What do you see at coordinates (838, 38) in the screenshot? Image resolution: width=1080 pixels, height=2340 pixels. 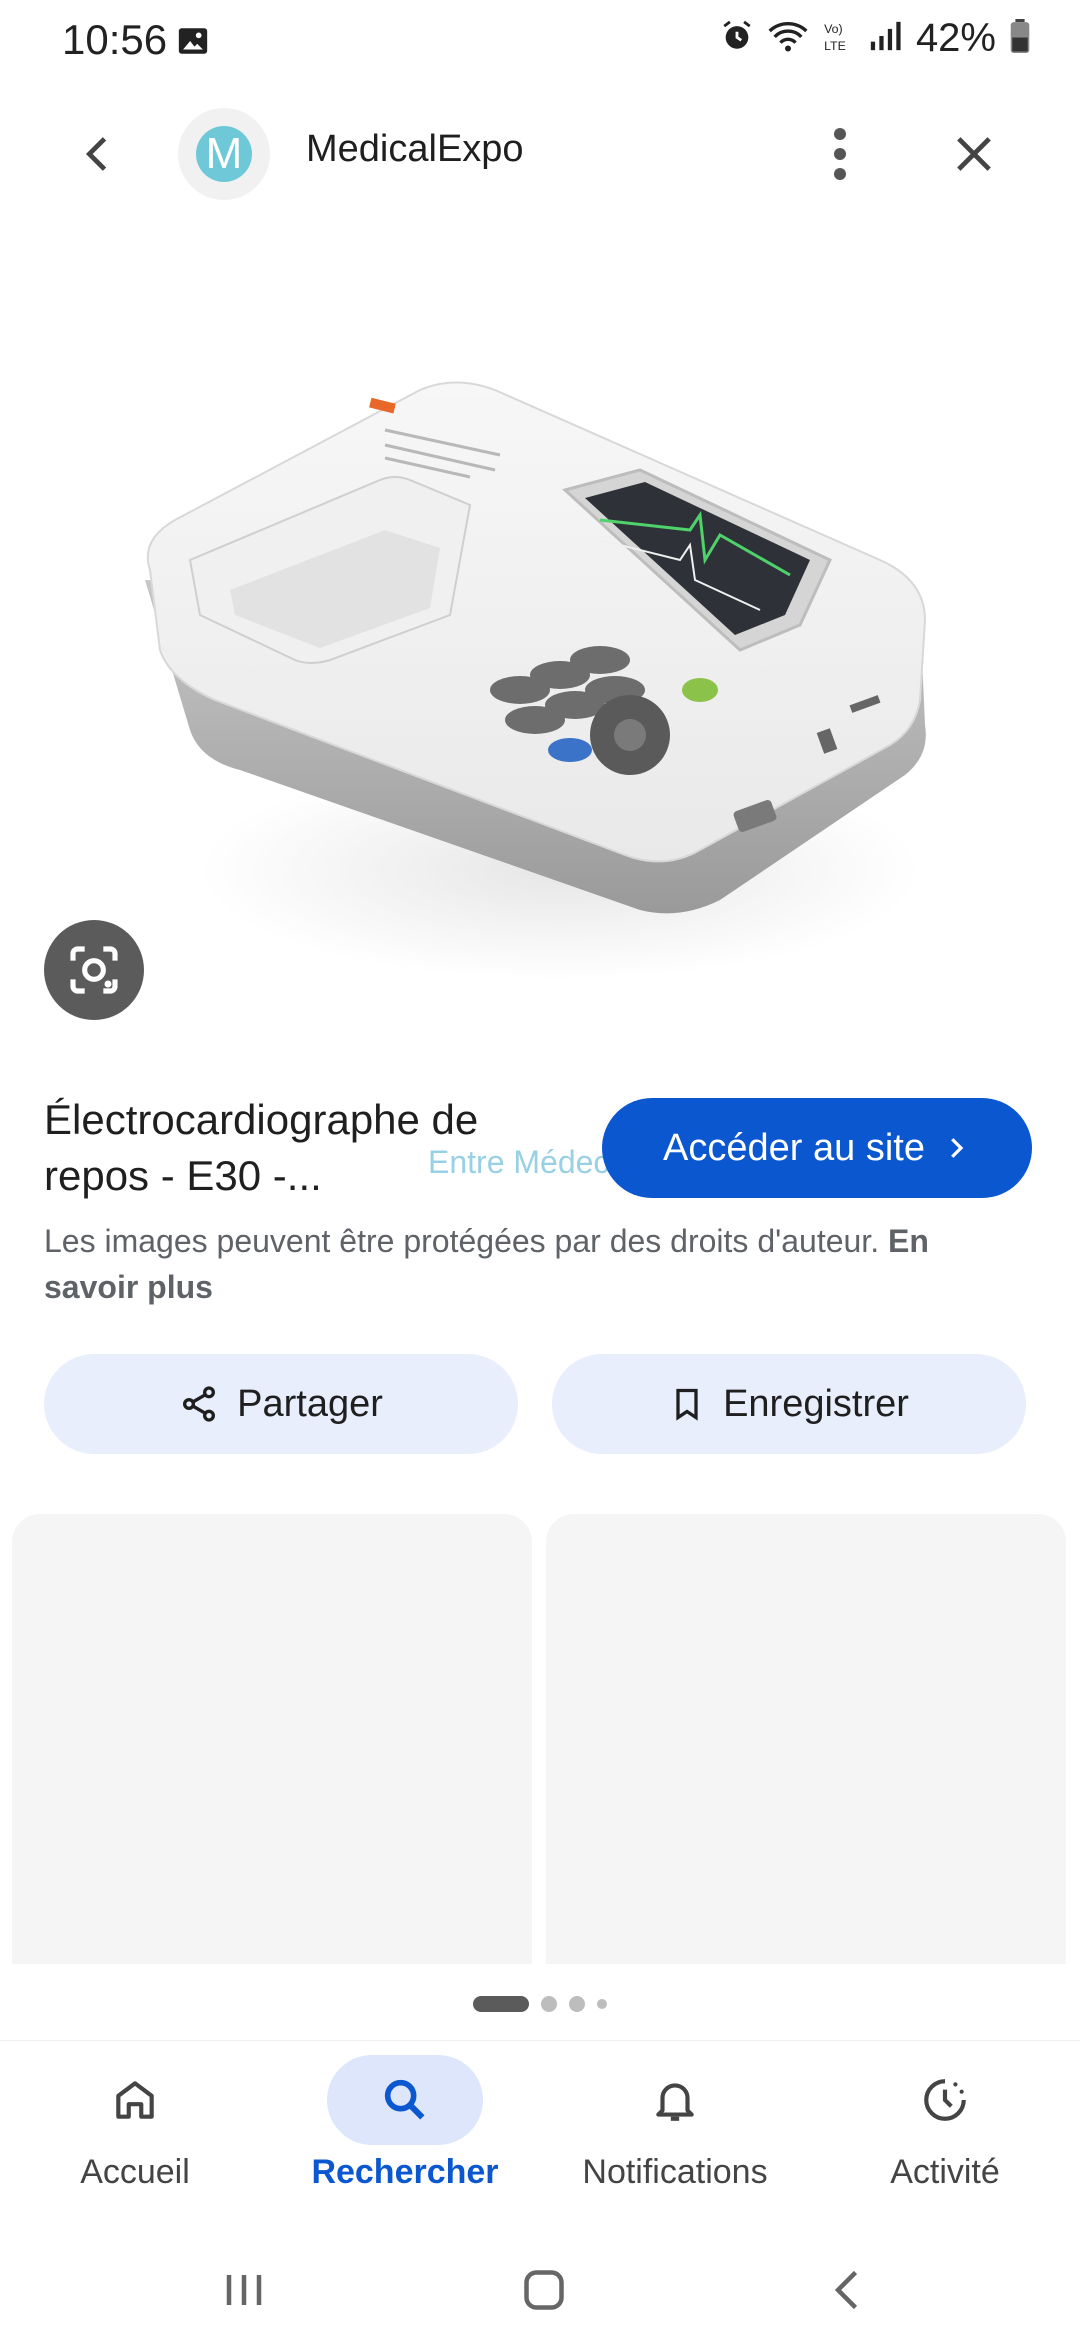 I see `volte-icon: Vo) LTE` at bounding box center [838, 38].